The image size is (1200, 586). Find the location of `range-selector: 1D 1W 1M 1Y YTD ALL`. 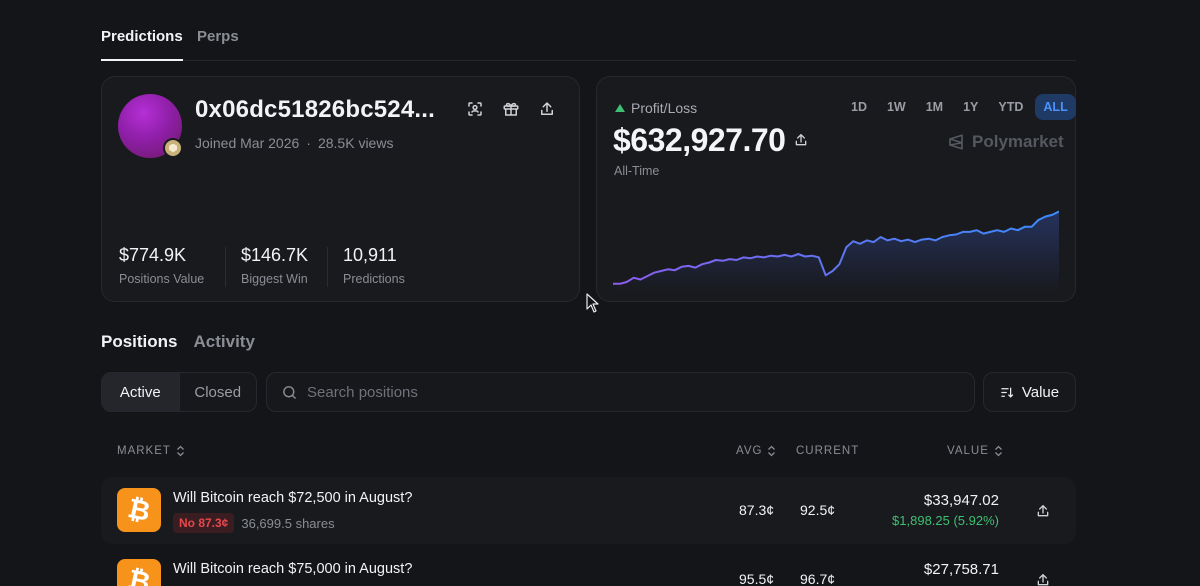

range-selector: 1D 1W 1M 1Y YTD ALL is located at coordinates (959, 107).